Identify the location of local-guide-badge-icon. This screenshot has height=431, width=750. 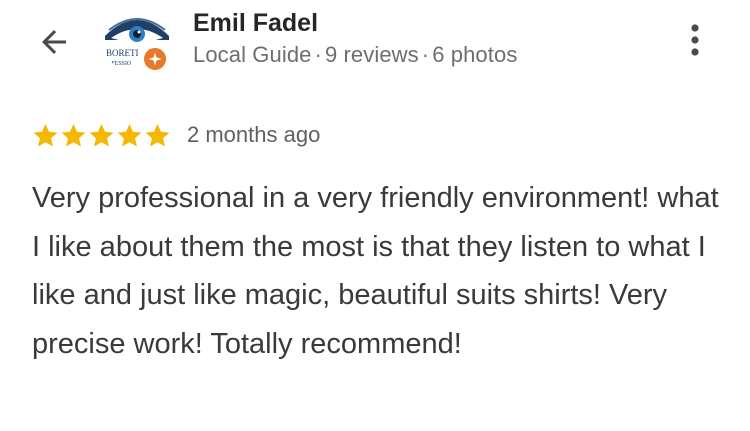
(155, 59).